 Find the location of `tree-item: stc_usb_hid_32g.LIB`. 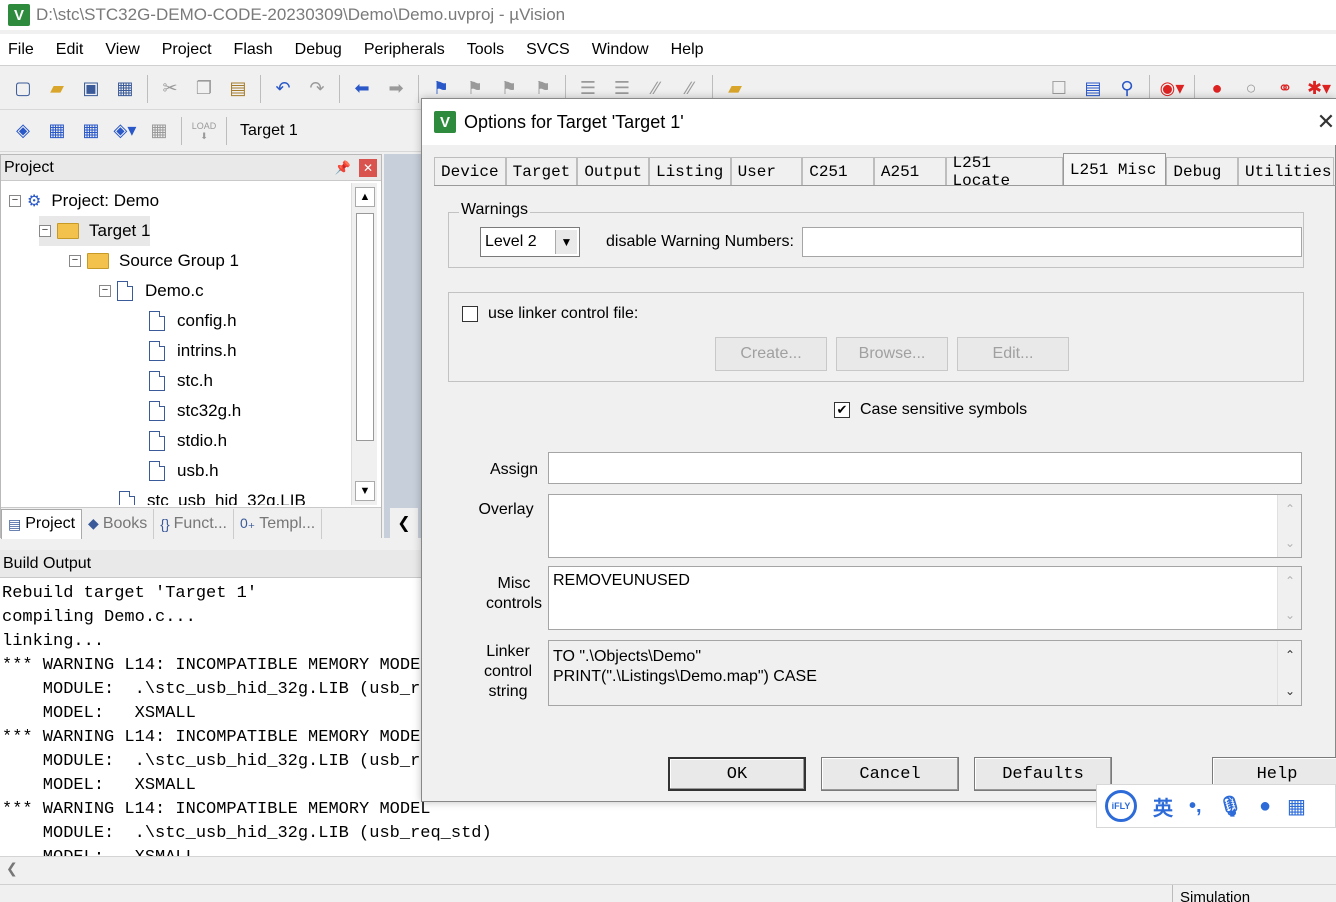

tree-item: stc_usb_hid_32g.LIB is located at coordinates (202, 495).